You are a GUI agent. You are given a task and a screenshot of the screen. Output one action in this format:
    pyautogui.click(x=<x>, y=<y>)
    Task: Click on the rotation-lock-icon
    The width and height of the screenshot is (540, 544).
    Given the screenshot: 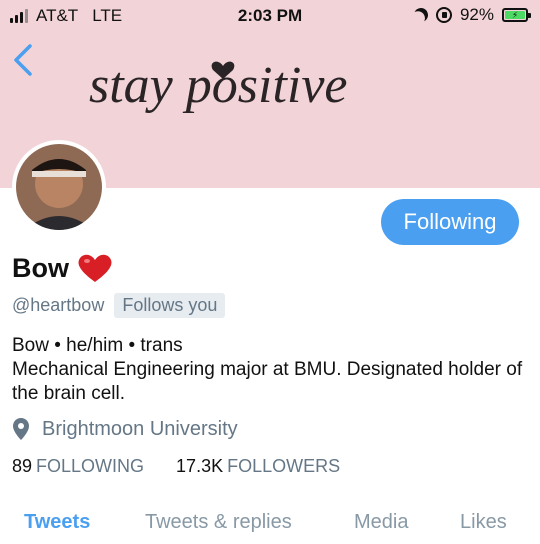 What is the action you would take?
    pyautogui.click(x=443, y=15)
    